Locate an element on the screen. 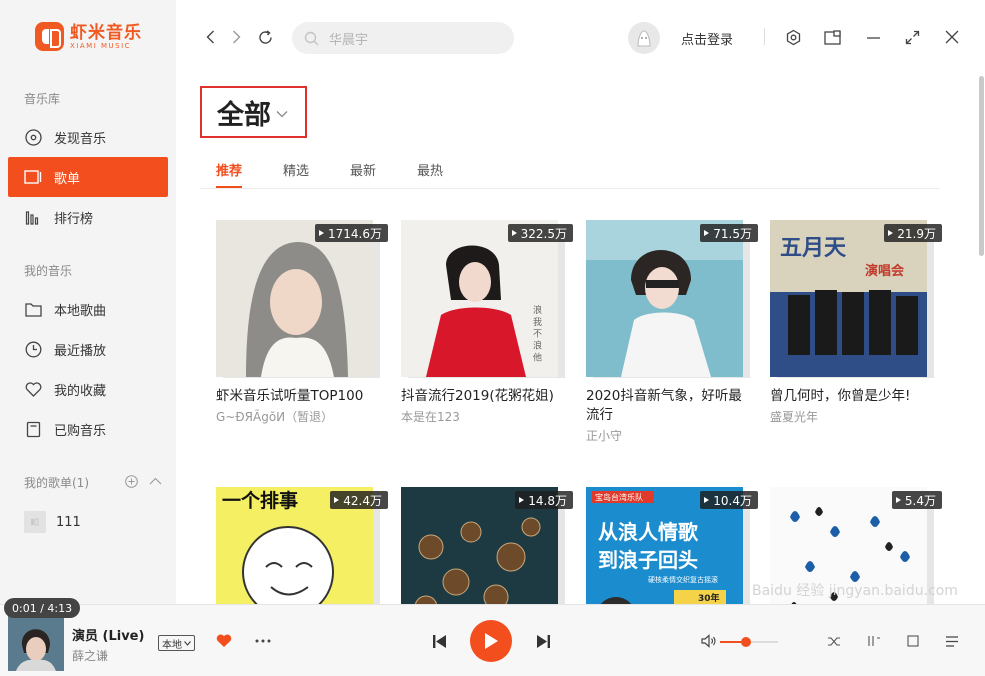  play-button is located at coordinates (491, 641).